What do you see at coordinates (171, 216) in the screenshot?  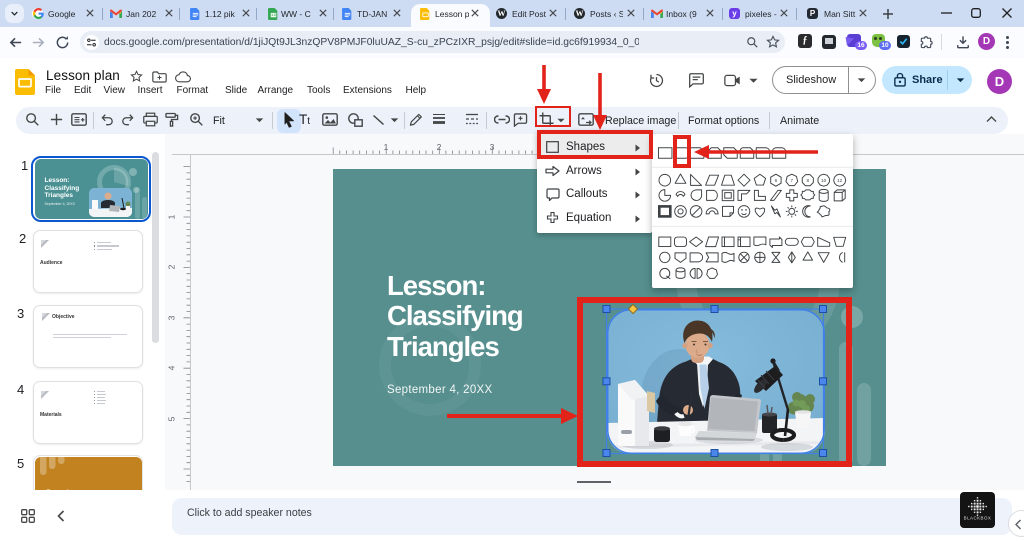 I see `svg-text: 1` at bounding box center [171, 216].